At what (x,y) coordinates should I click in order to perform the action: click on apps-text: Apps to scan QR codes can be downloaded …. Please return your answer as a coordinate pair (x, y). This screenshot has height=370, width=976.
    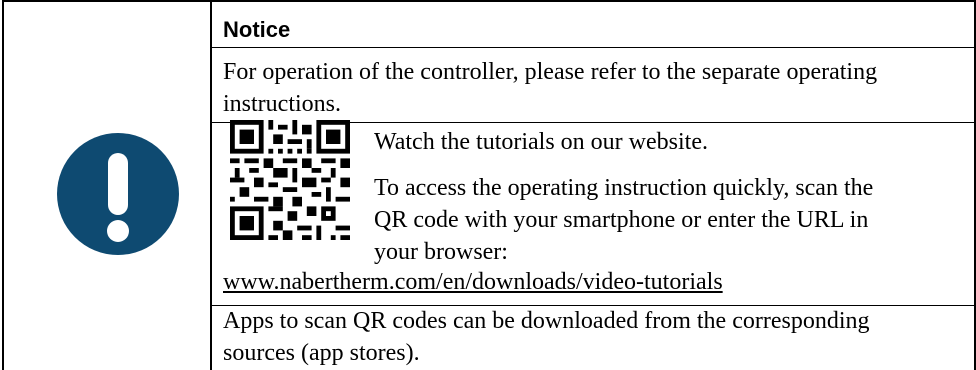
    Looking at the image, I should click on (546, 337).